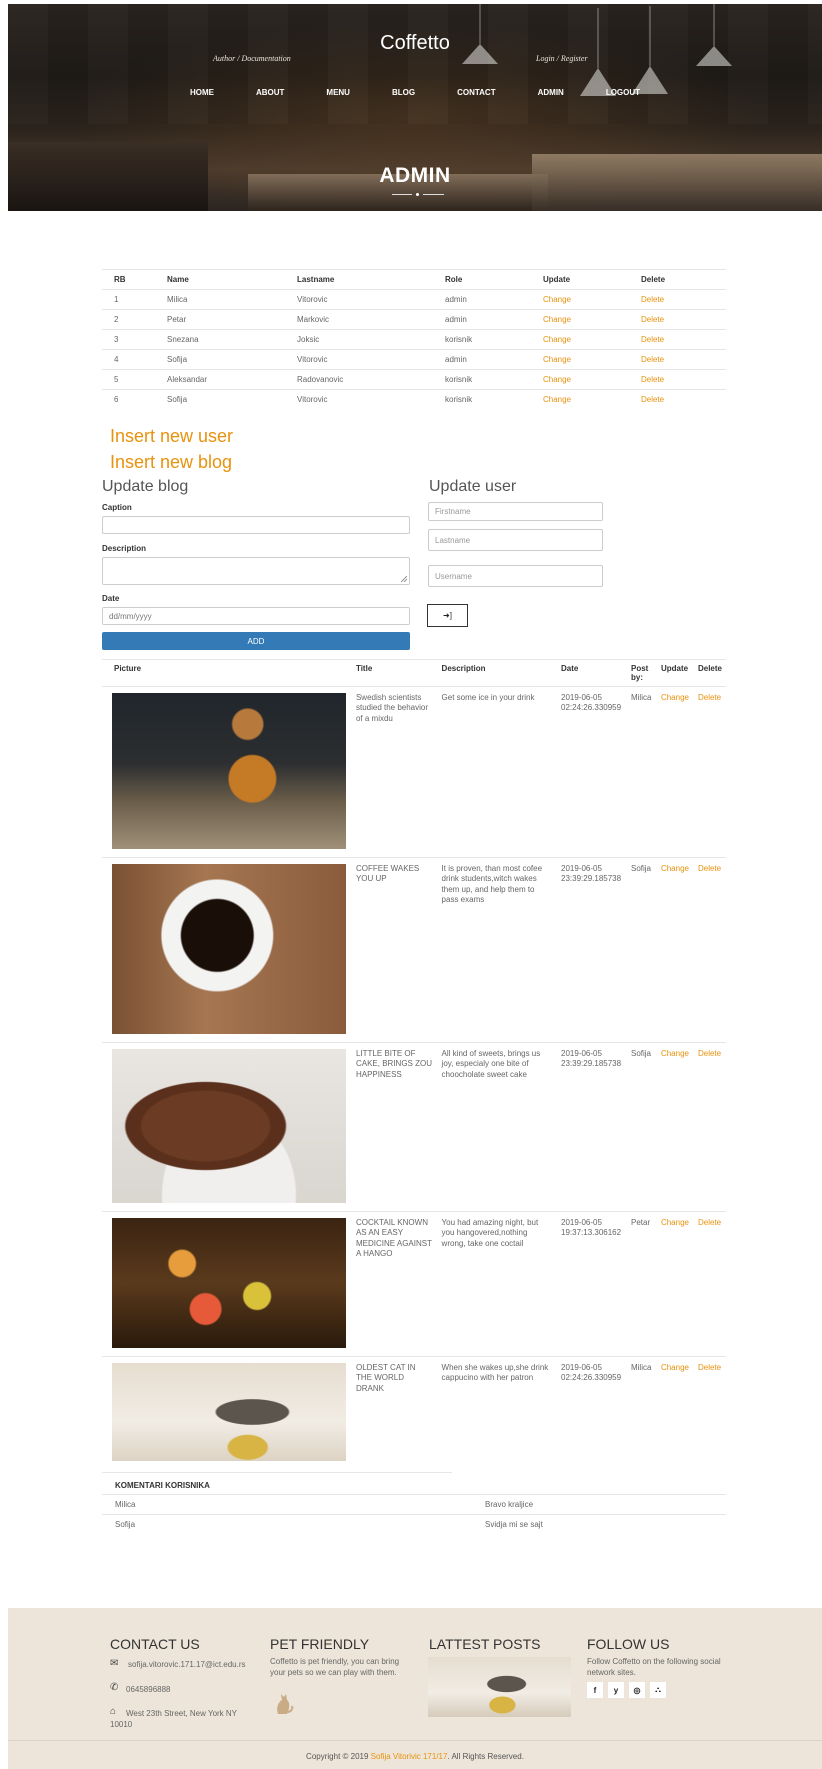 The width and height of the screenshot is (822, 1769). Describe the element at coordinates (155, 1644) in the screenshot. I see `contact-us-heading: CONTACT US` at that location.